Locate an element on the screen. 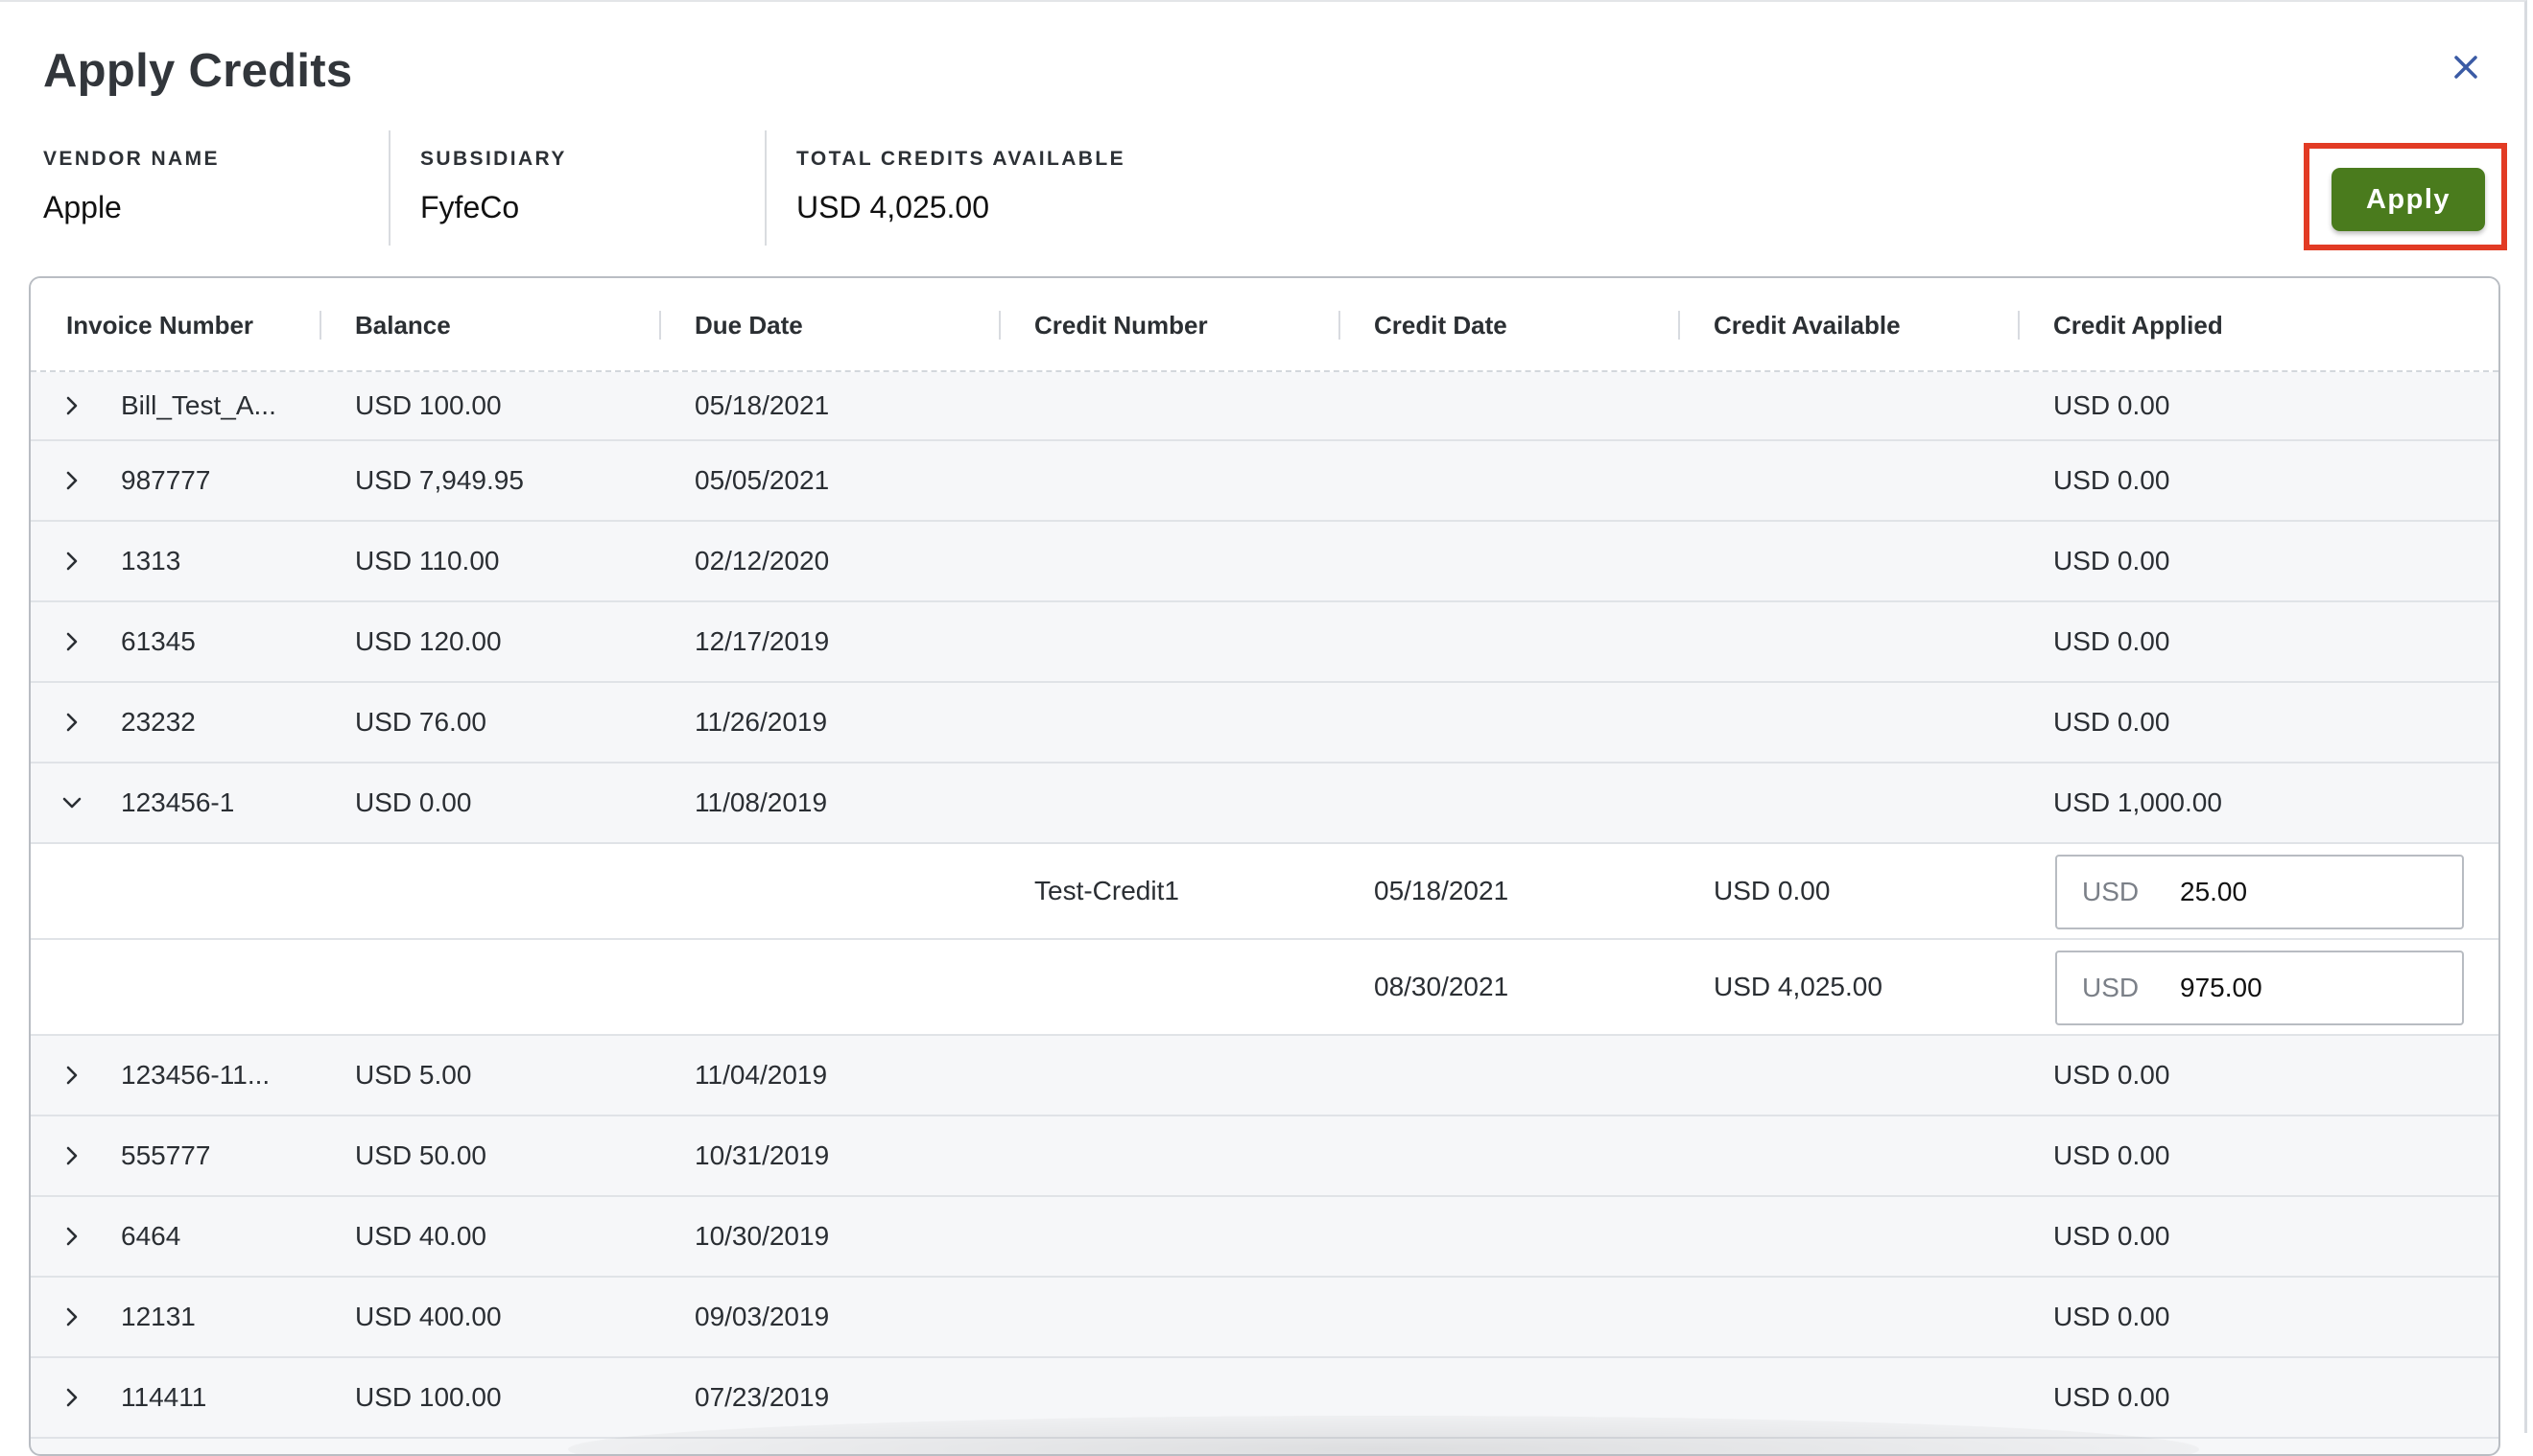  table-row: 555777 USD 50.00 10/31/2019 USD 0.00 is located at coordinates (1264, 1156).